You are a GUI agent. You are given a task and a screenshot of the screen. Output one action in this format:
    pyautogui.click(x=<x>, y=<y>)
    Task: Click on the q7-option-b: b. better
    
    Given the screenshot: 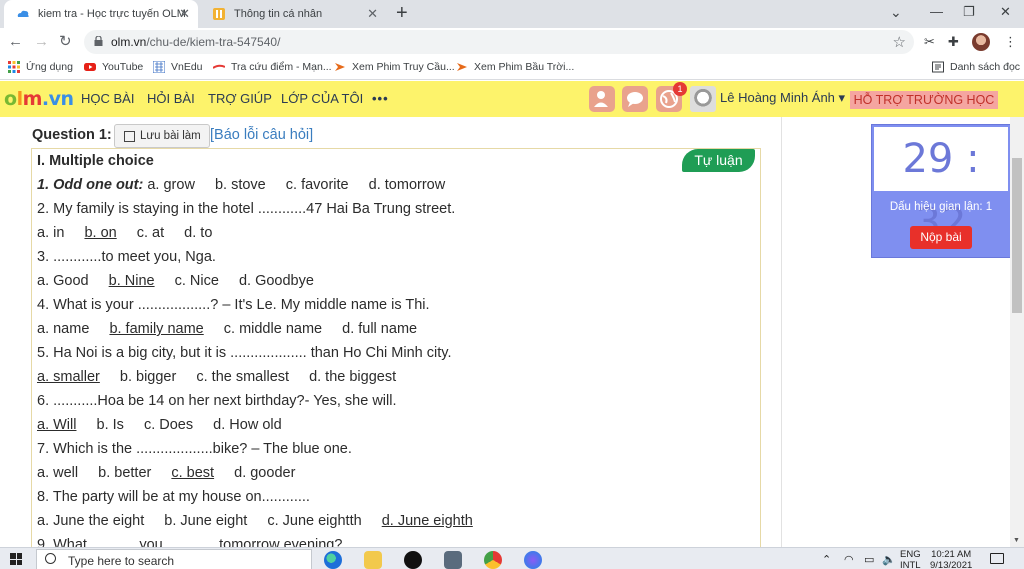 What is the action you would take?
    pyautogui.click(x=125, y=473)
    